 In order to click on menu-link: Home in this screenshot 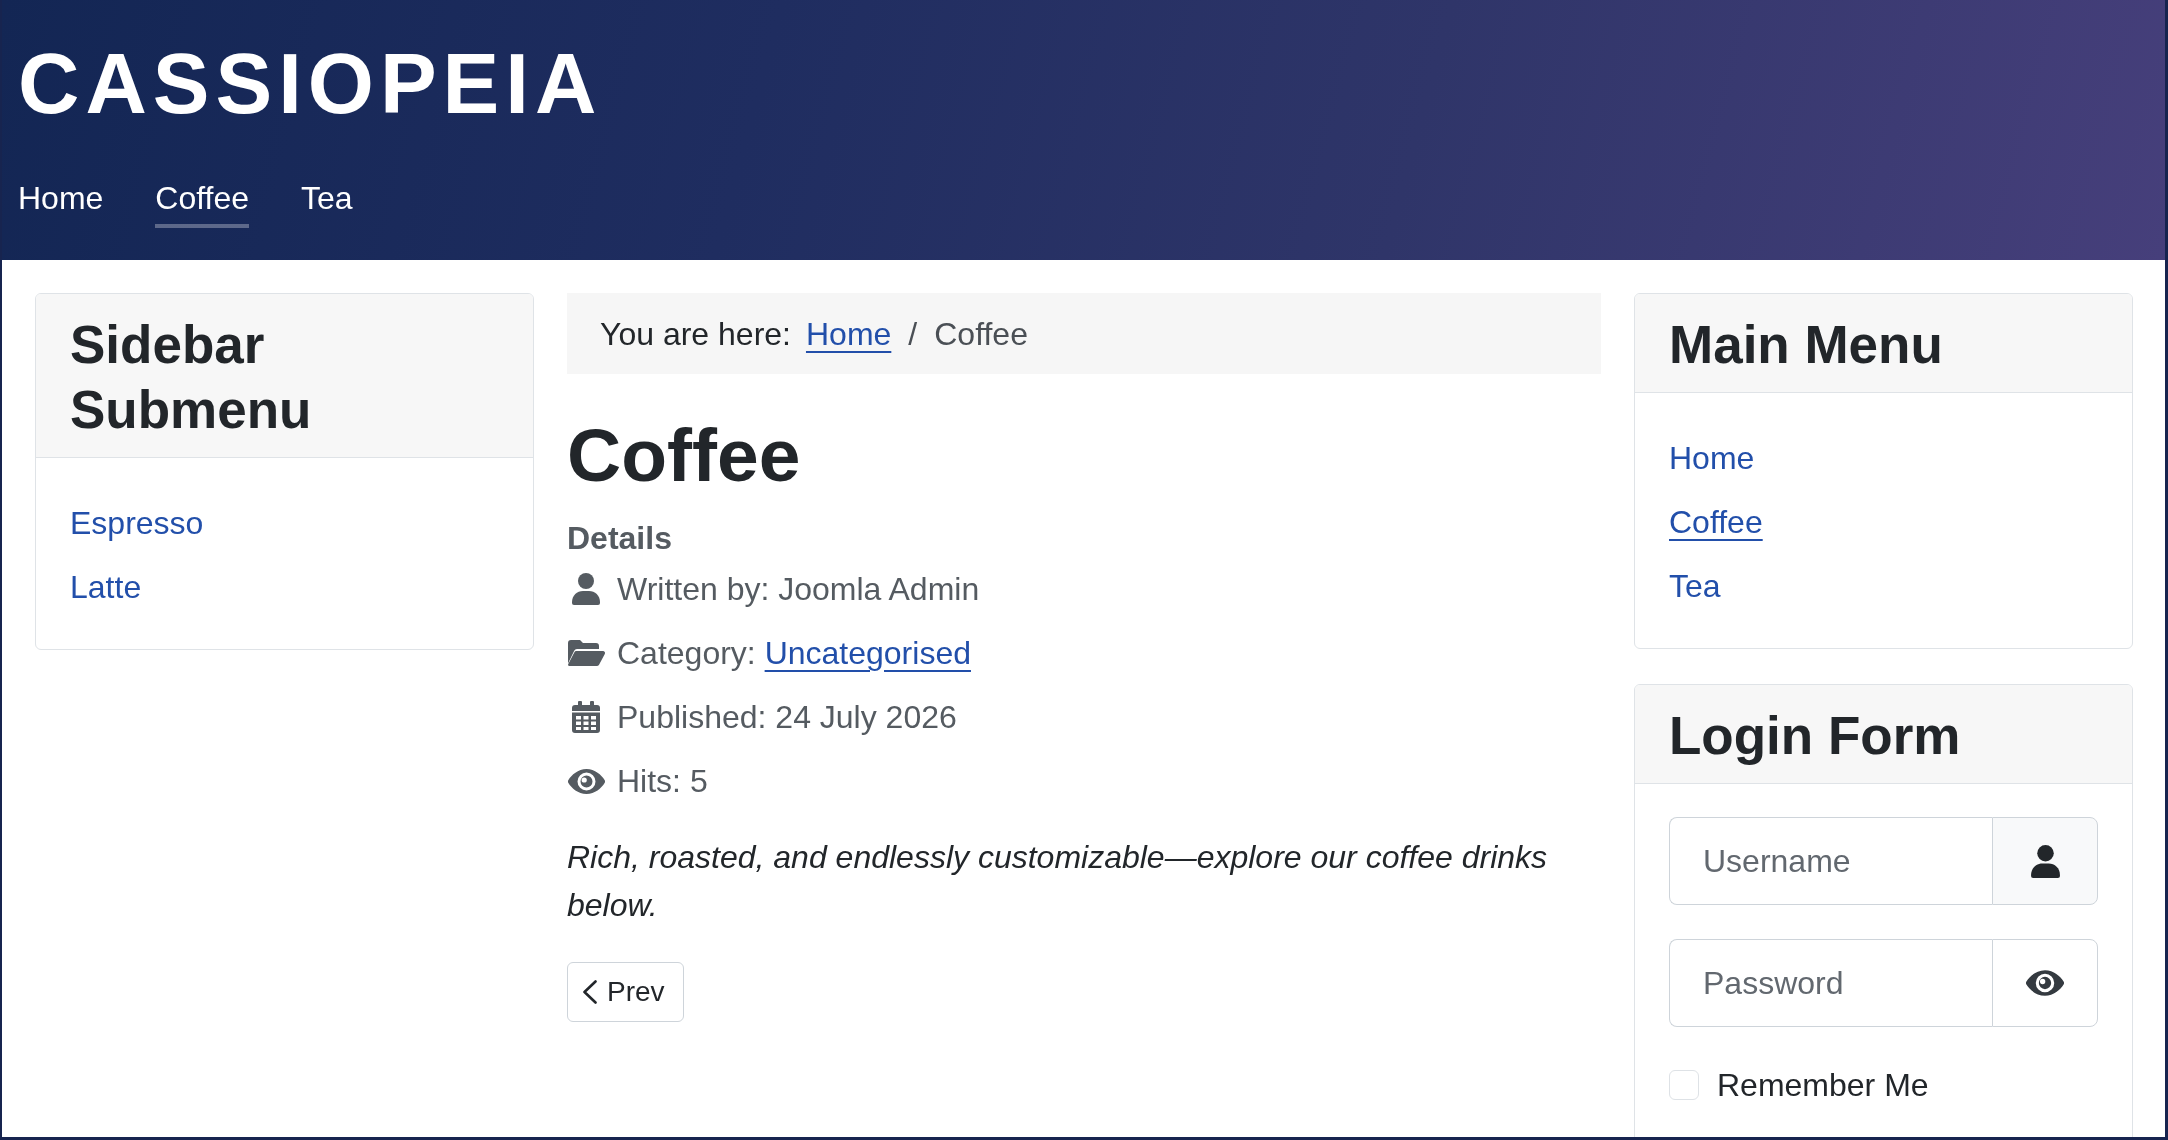, I will do `click(1712, 458)`.